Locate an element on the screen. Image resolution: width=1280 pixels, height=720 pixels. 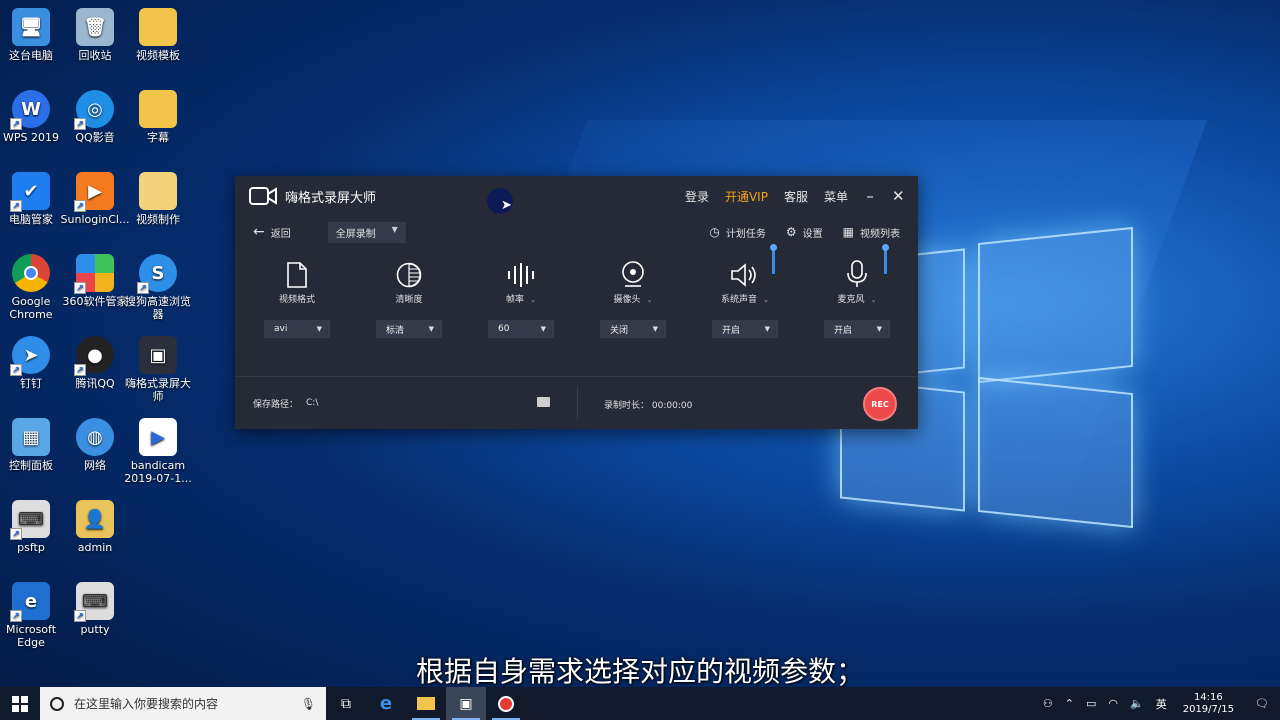
control-video-format: 视频格式 avi ▼ is located at coordinates (297, 293).